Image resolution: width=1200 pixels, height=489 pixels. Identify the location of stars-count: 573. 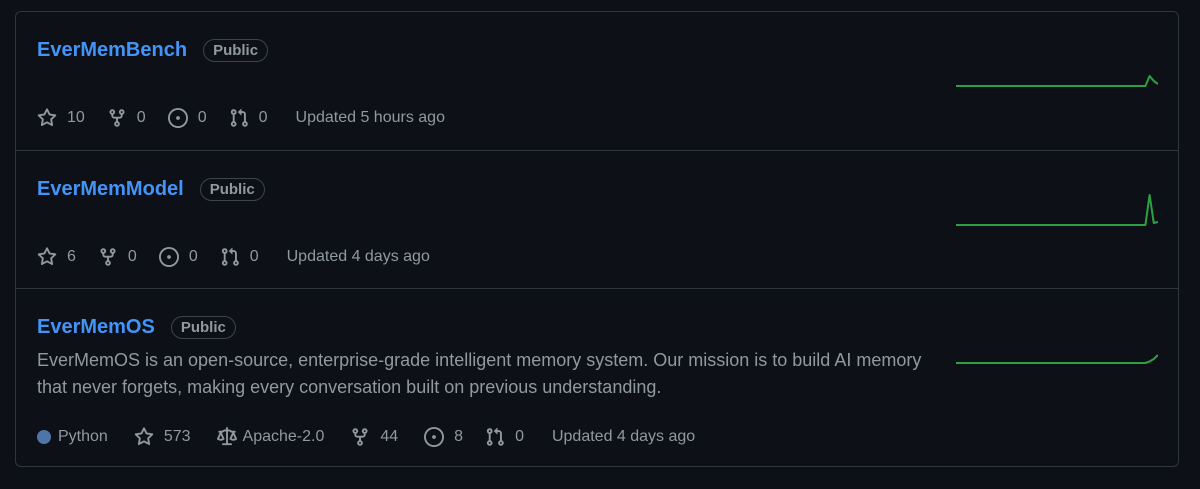
(177, 436).